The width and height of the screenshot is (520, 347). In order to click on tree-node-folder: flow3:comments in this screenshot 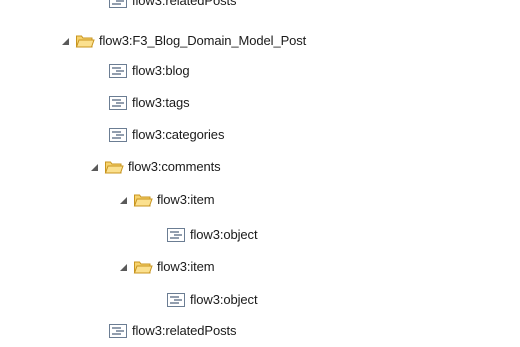, I will do `click(155, 167)`.